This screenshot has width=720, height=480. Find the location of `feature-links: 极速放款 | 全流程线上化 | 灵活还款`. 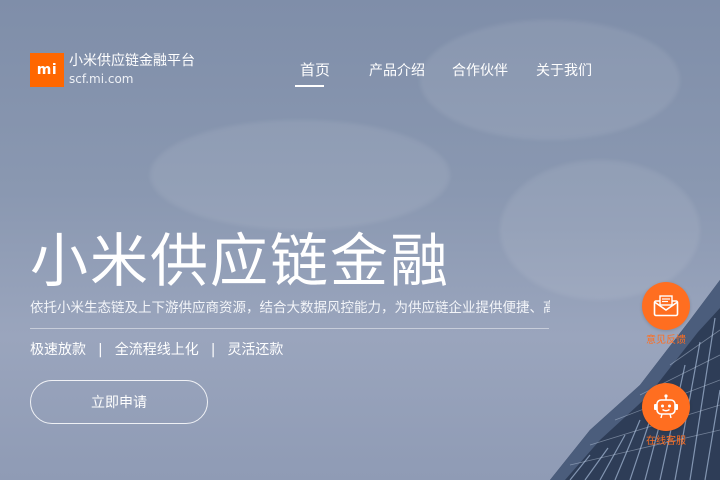

feature-links: 极速放款 | 全流程线上化 | 灵活还款 is located at coordinates (156, 350).